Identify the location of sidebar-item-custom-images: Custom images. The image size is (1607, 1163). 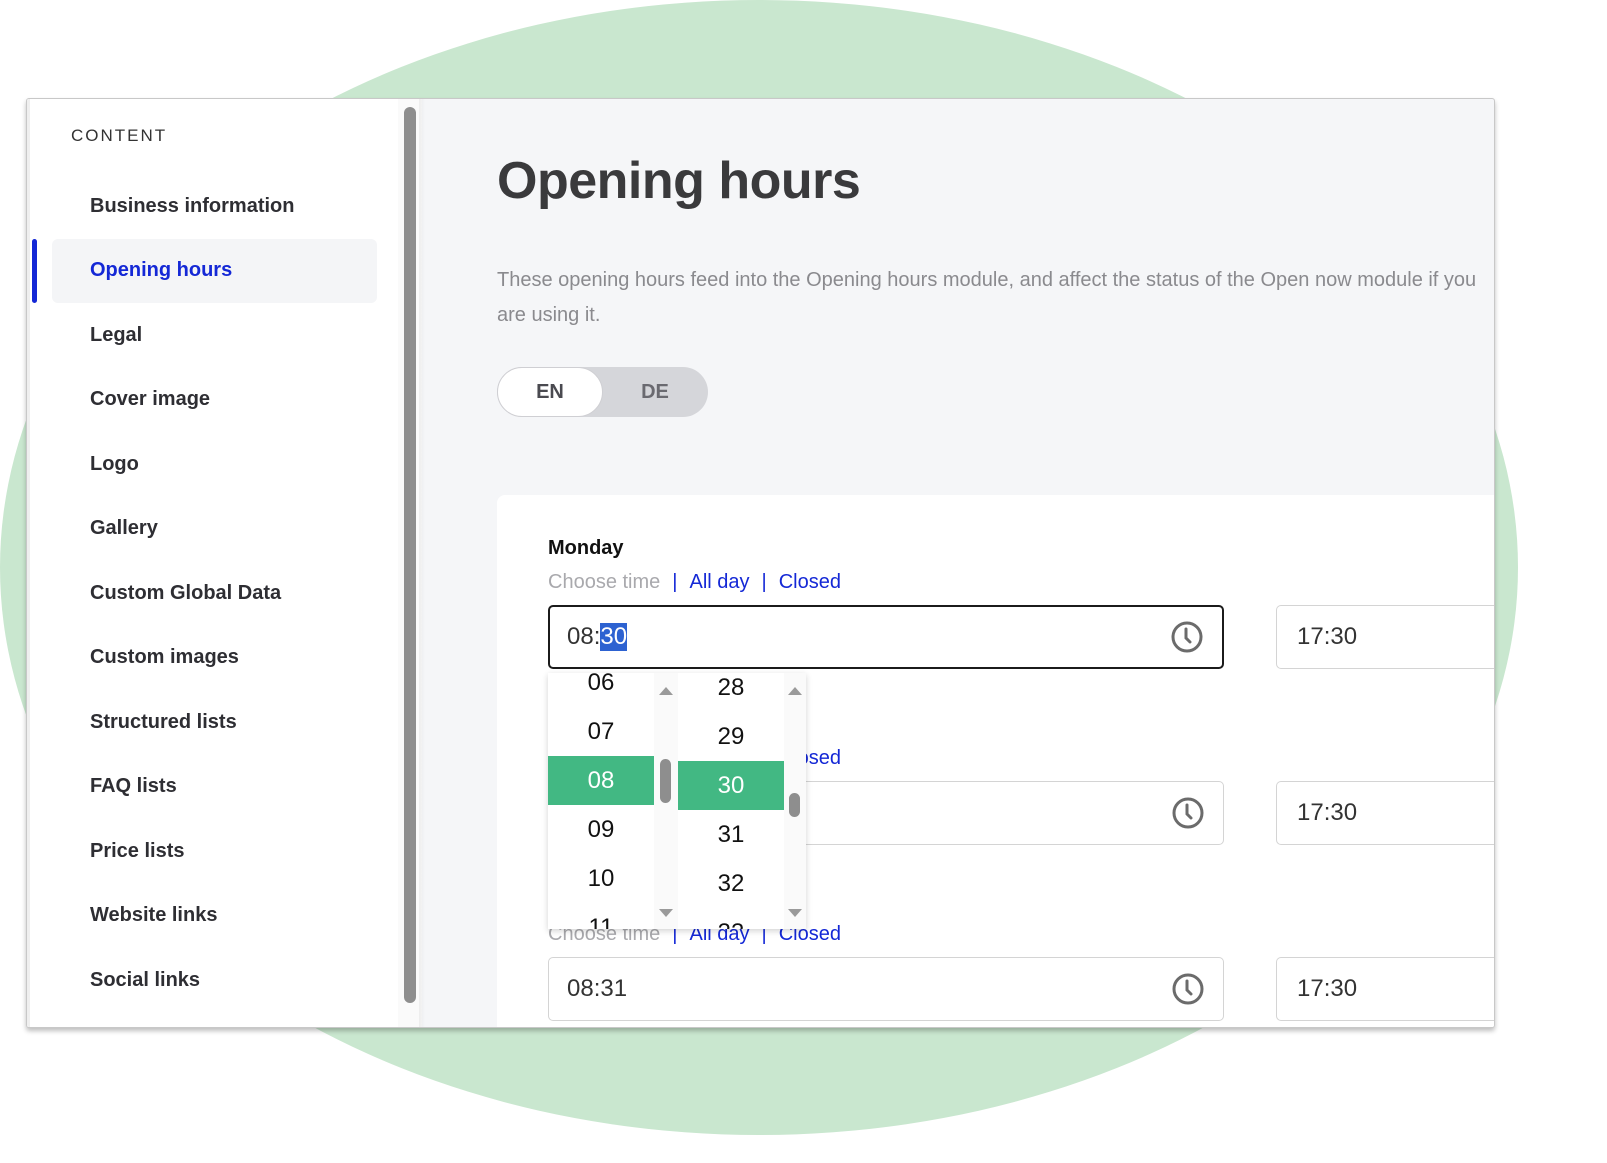
(226, 658).